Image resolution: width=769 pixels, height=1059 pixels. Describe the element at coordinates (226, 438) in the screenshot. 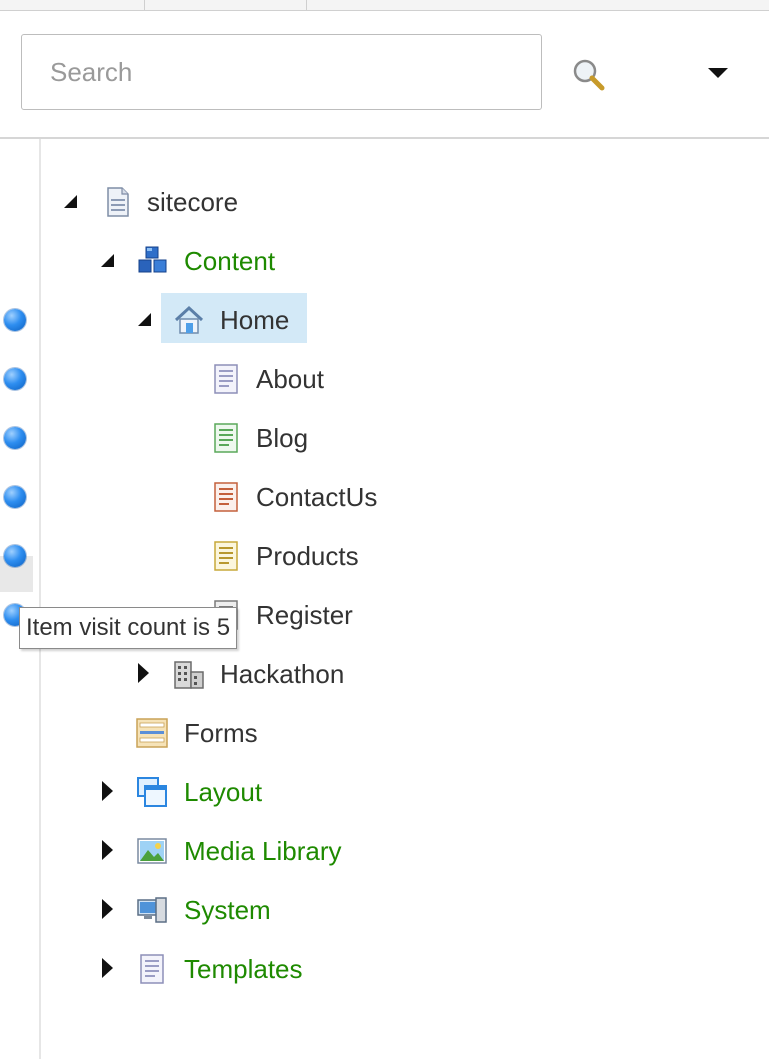

I see `green-document-icon` at that location.